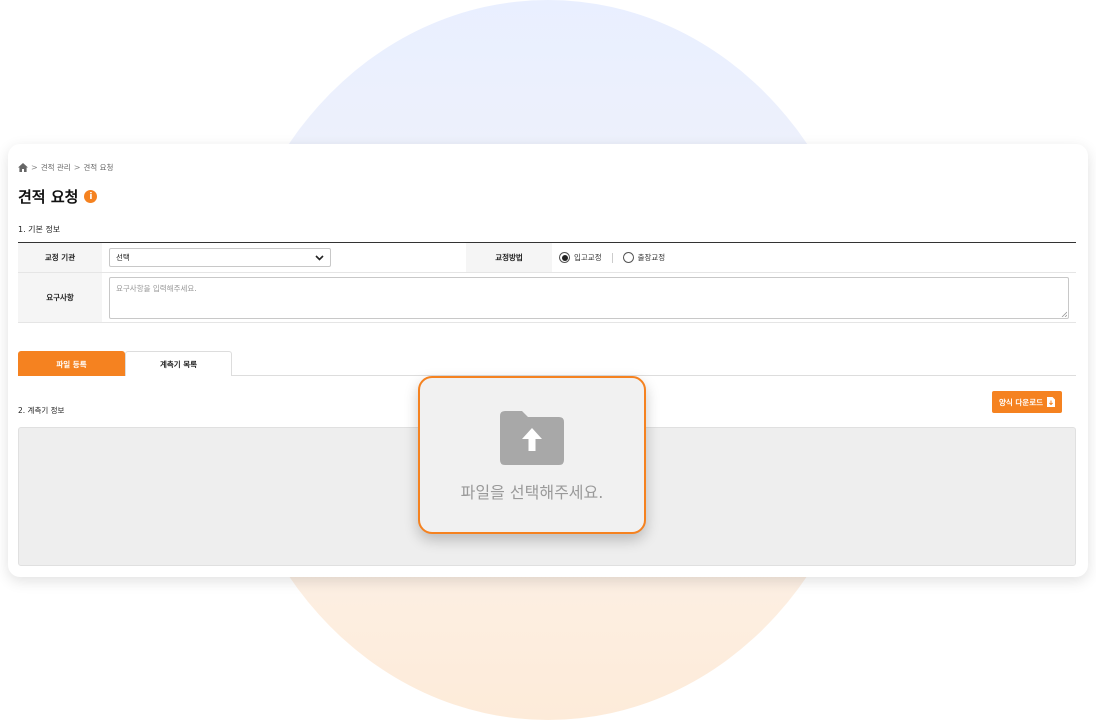 The image size is (1096, 720). I want to click on agency-label: 교정 기관, so click(60, 257).